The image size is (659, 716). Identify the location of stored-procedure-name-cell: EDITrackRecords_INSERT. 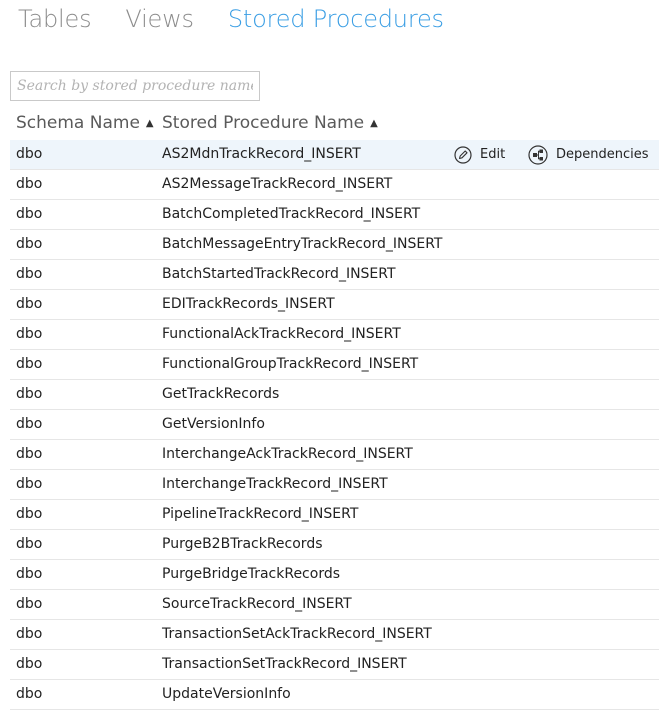
(248, 304).